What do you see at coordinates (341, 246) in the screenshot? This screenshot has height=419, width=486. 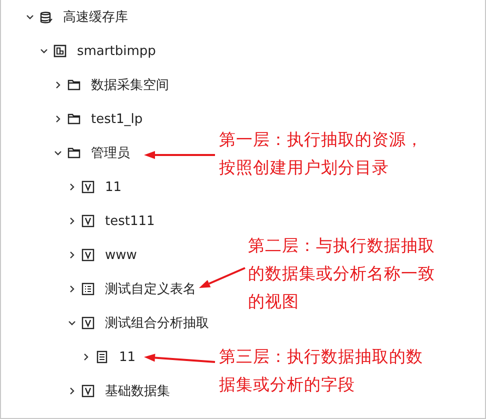 I see `annotation-text: 第二层：与执行数据抽取` at bounding box center [341, 246].